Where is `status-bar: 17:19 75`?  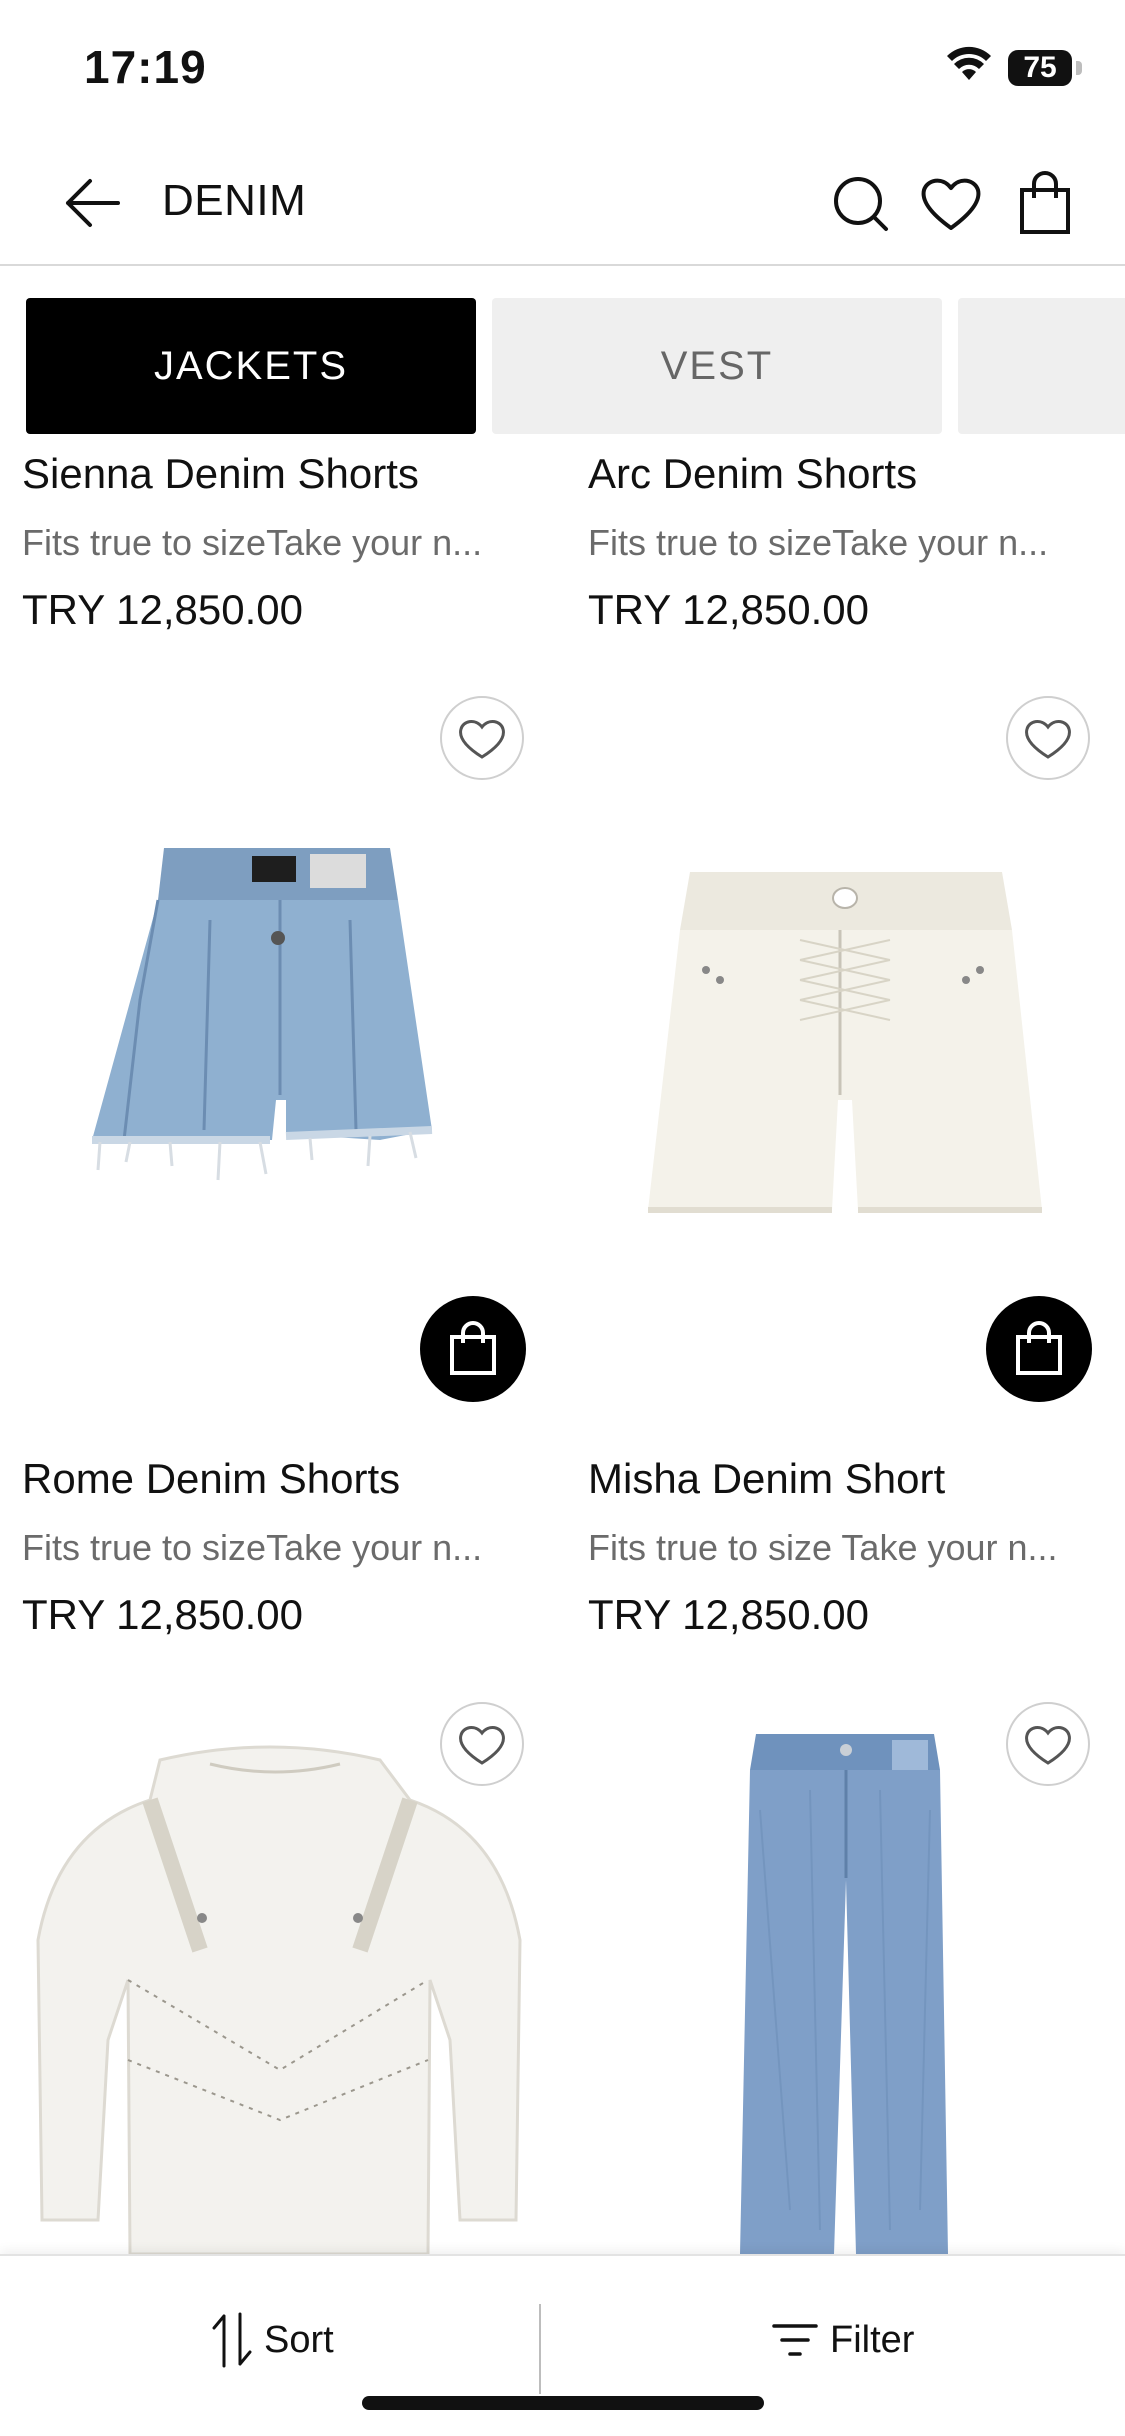 status-bar: 17:19 75 is located at coordinates (562, 70).